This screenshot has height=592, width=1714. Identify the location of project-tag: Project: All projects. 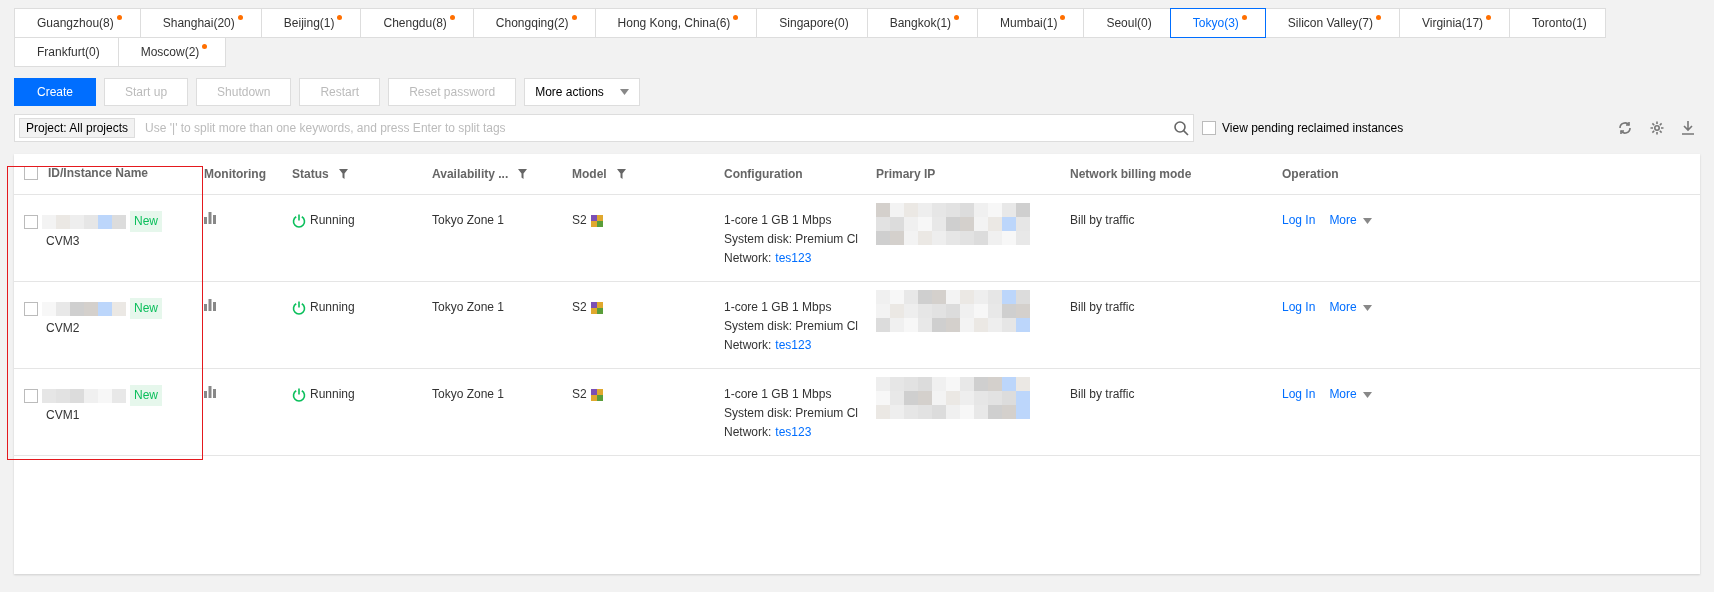
(77, 128).